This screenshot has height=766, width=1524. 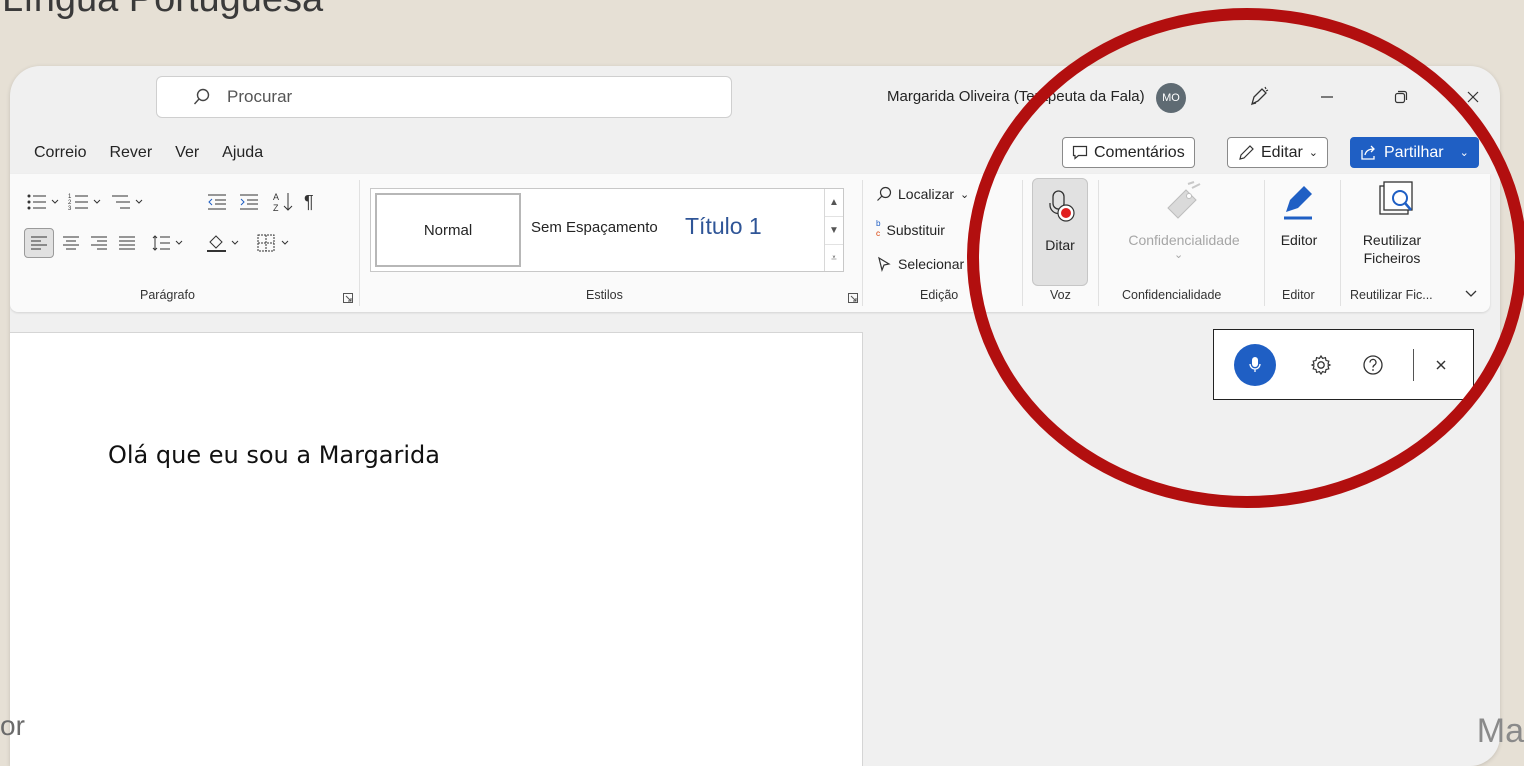 I want to click on style-normal: Normal, so click(x=448, y=230).